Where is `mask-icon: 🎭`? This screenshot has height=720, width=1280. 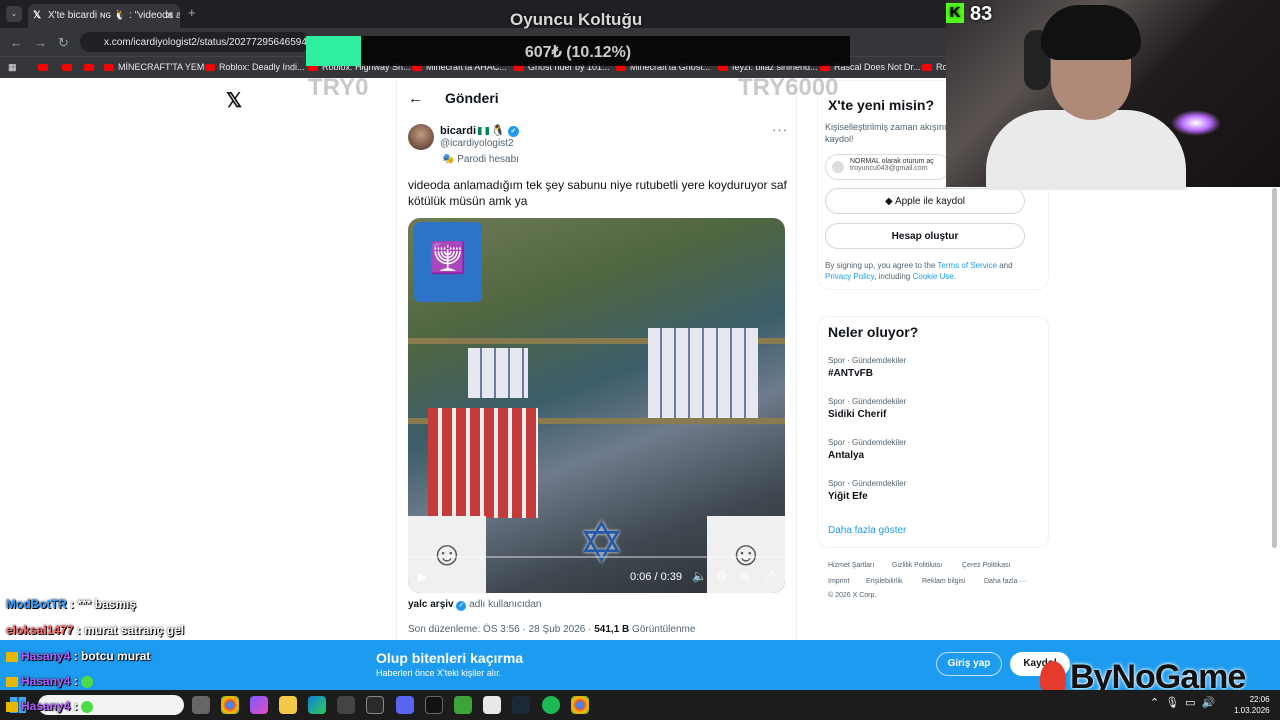 mask-icon: 🎭 is located at coordinates (450, 159).